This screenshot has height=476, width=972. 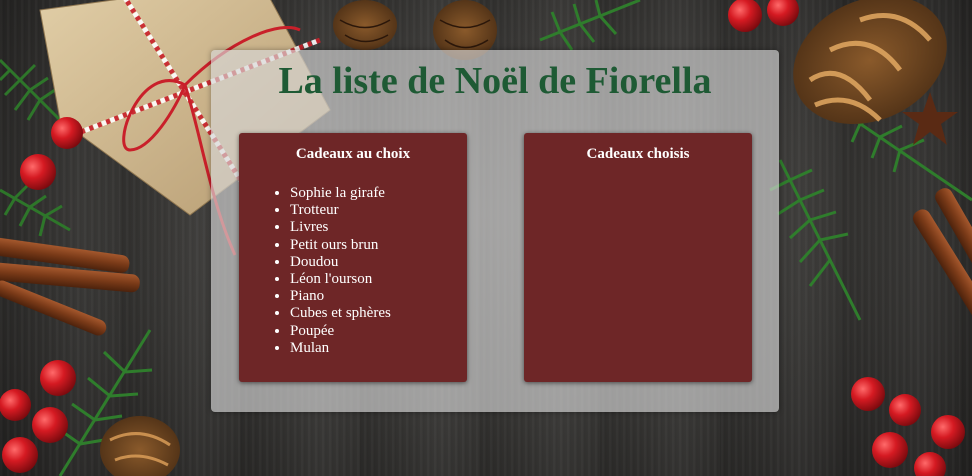 What do you see at coordinates (140, 446) in the screenshot?
I see `pine-cone-icon` at bounding box center [140, 446].